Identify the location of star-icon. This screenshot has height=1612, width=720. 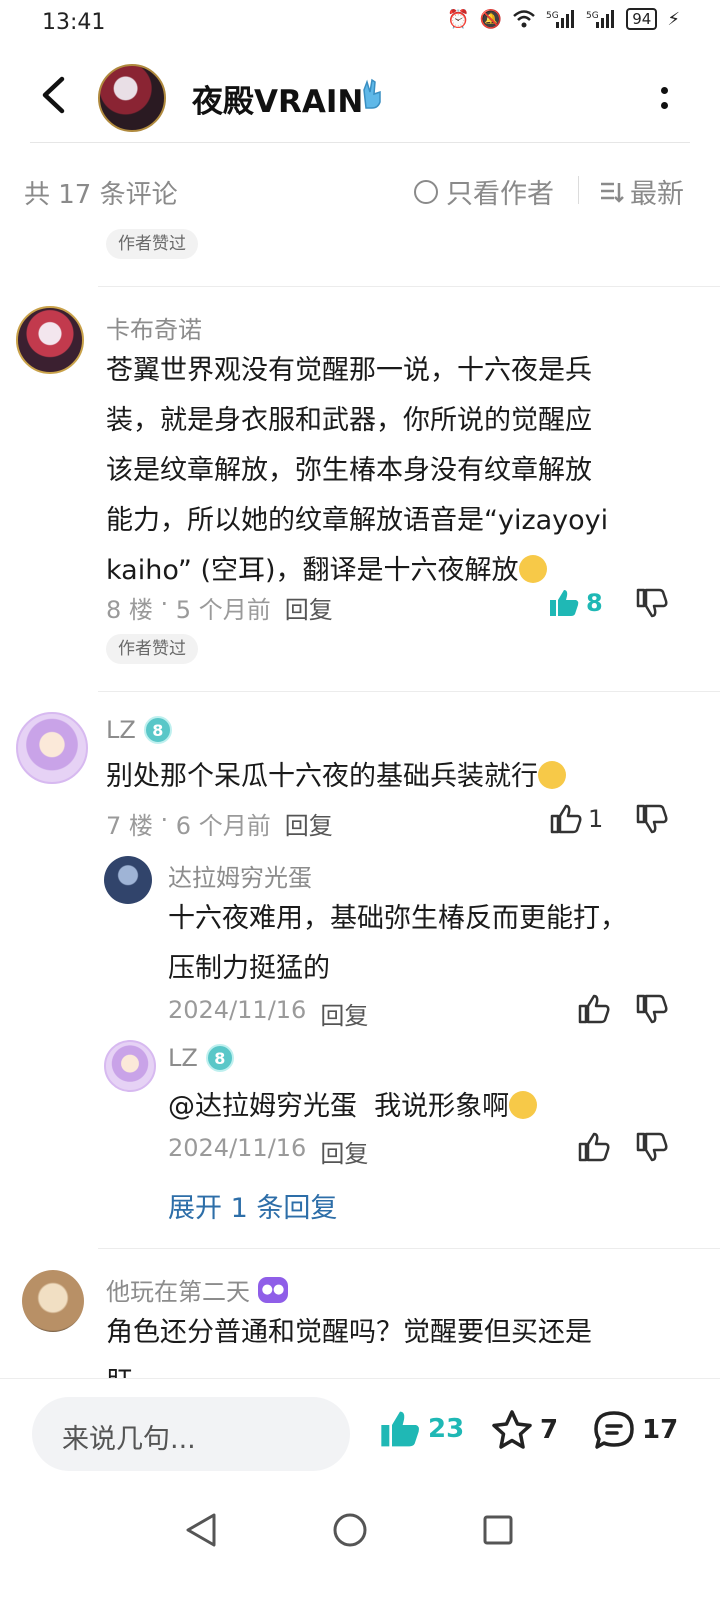
(512, 1429).